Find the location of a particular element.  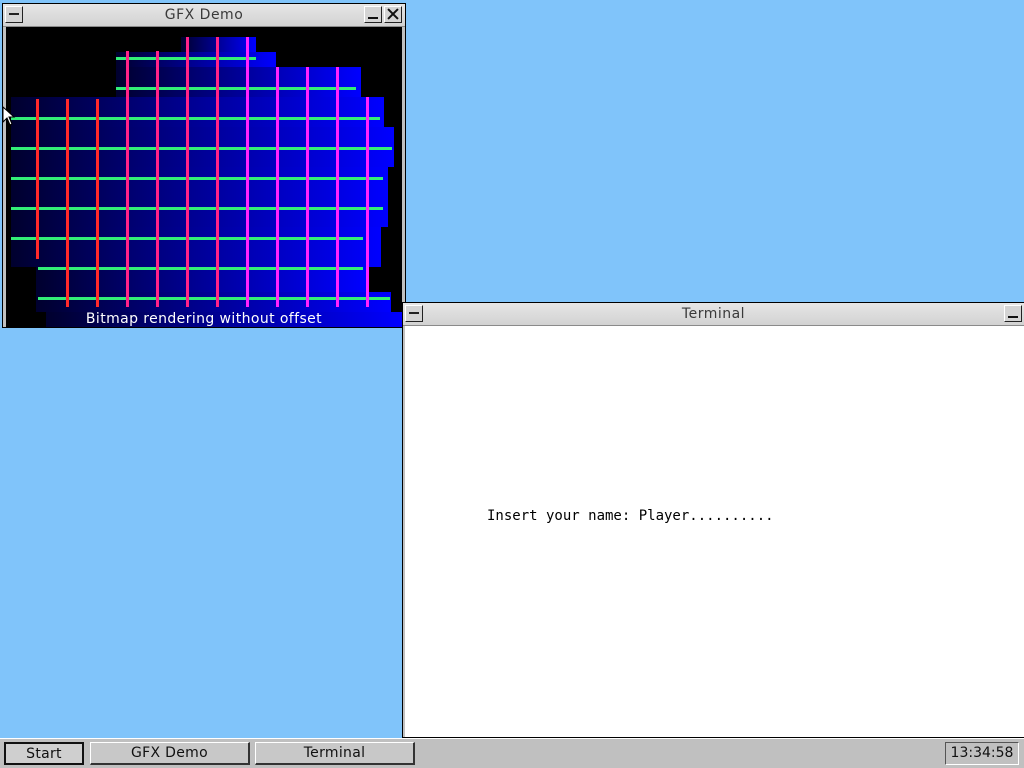

bitmap-shape is located at coordinates (206, 182).